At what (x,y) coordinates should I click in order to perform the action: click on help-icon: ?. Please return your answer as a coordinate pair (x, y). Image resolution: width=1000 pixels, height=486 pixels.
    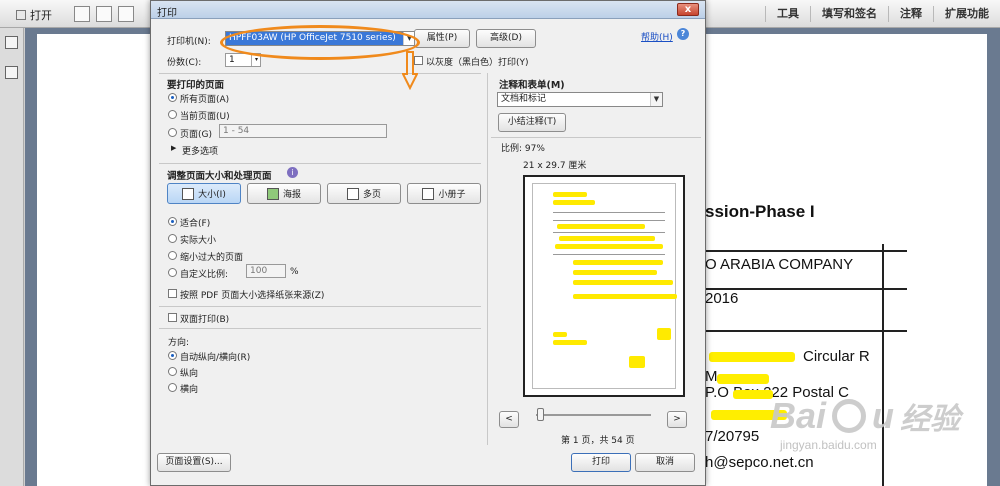
    Looking at the image, I should click on (683, 34).